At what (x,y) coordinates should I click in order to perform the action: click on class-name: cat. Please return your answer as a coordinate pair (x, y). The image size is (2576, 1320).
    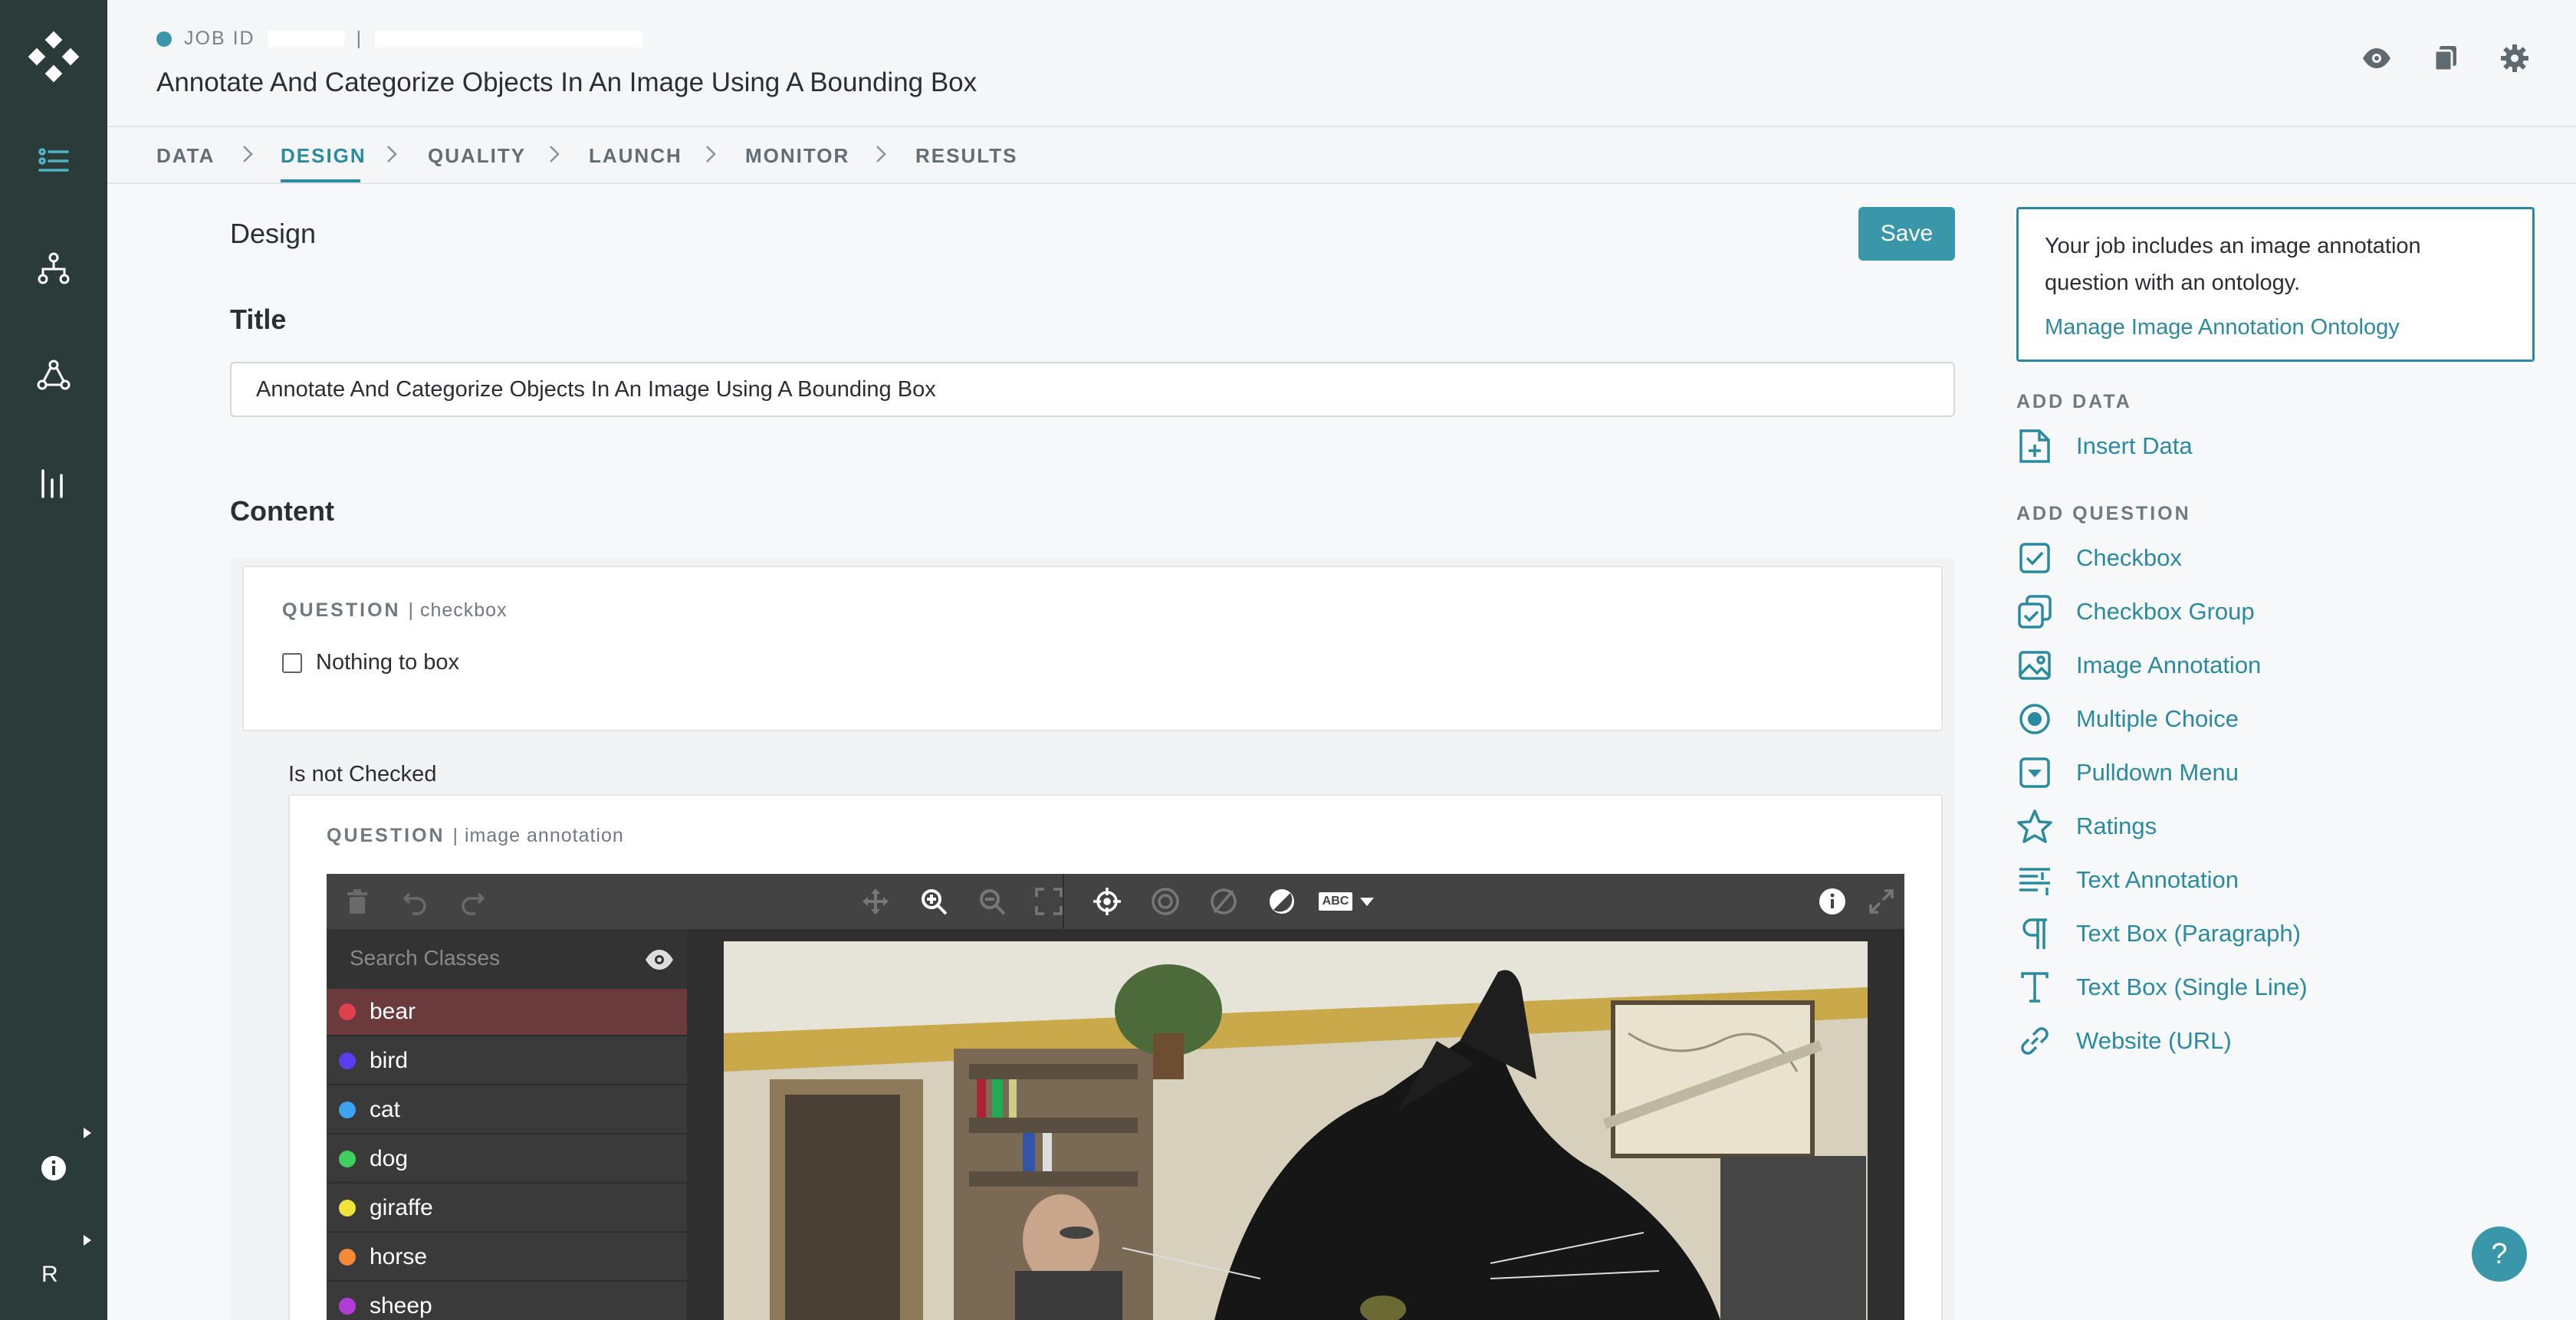
    Looking at the image, I should click on (386, 1109).